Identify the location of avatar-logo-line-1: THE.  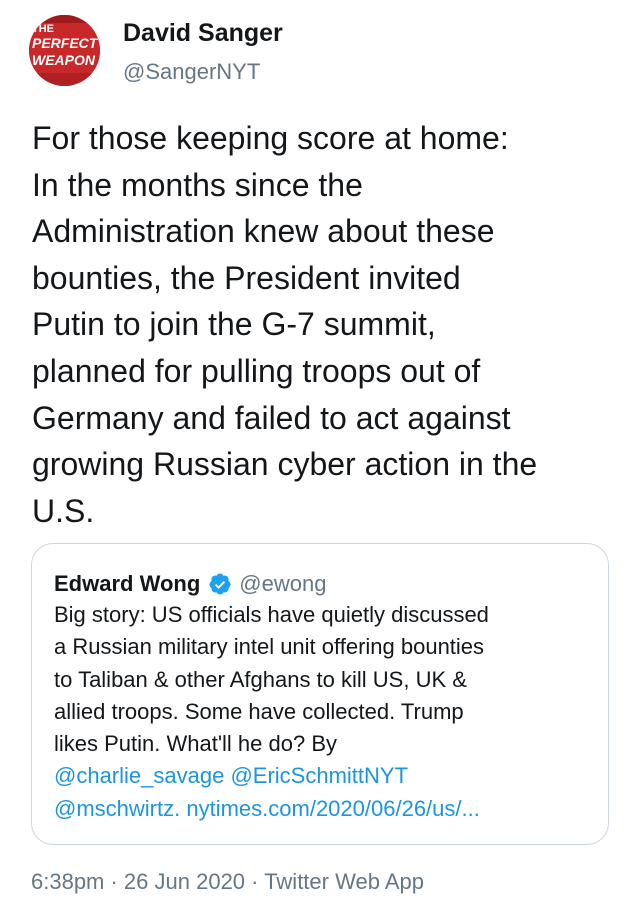
(43, 29).